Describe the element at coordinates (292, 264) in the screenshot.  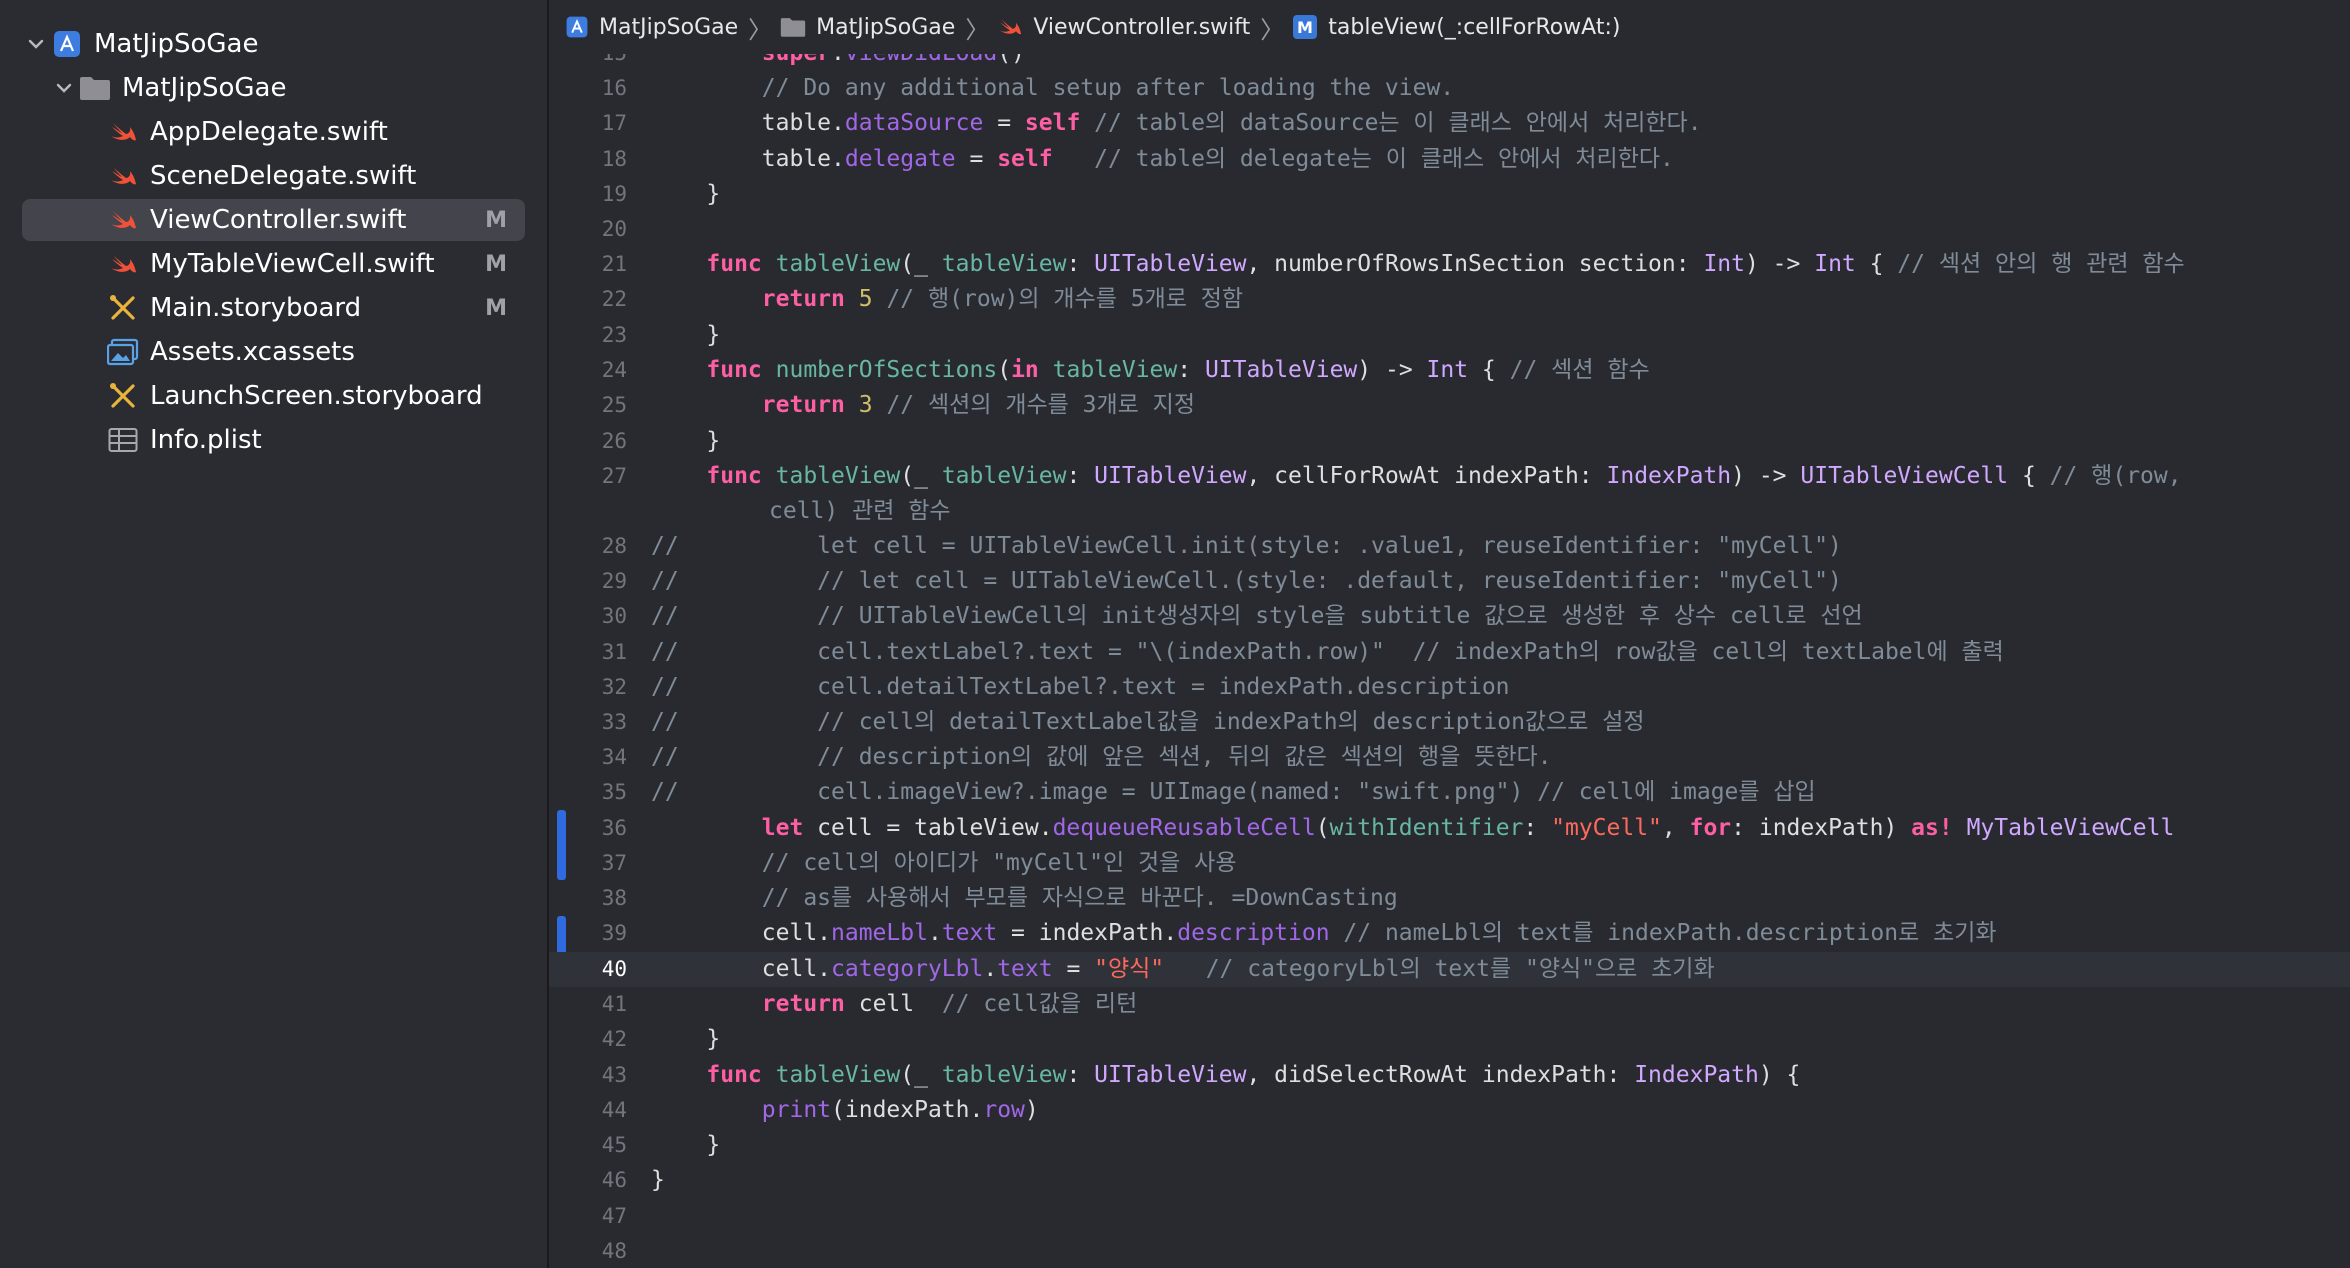
I see `navigator-item-label: MyTableViewCell.swift` at that location.